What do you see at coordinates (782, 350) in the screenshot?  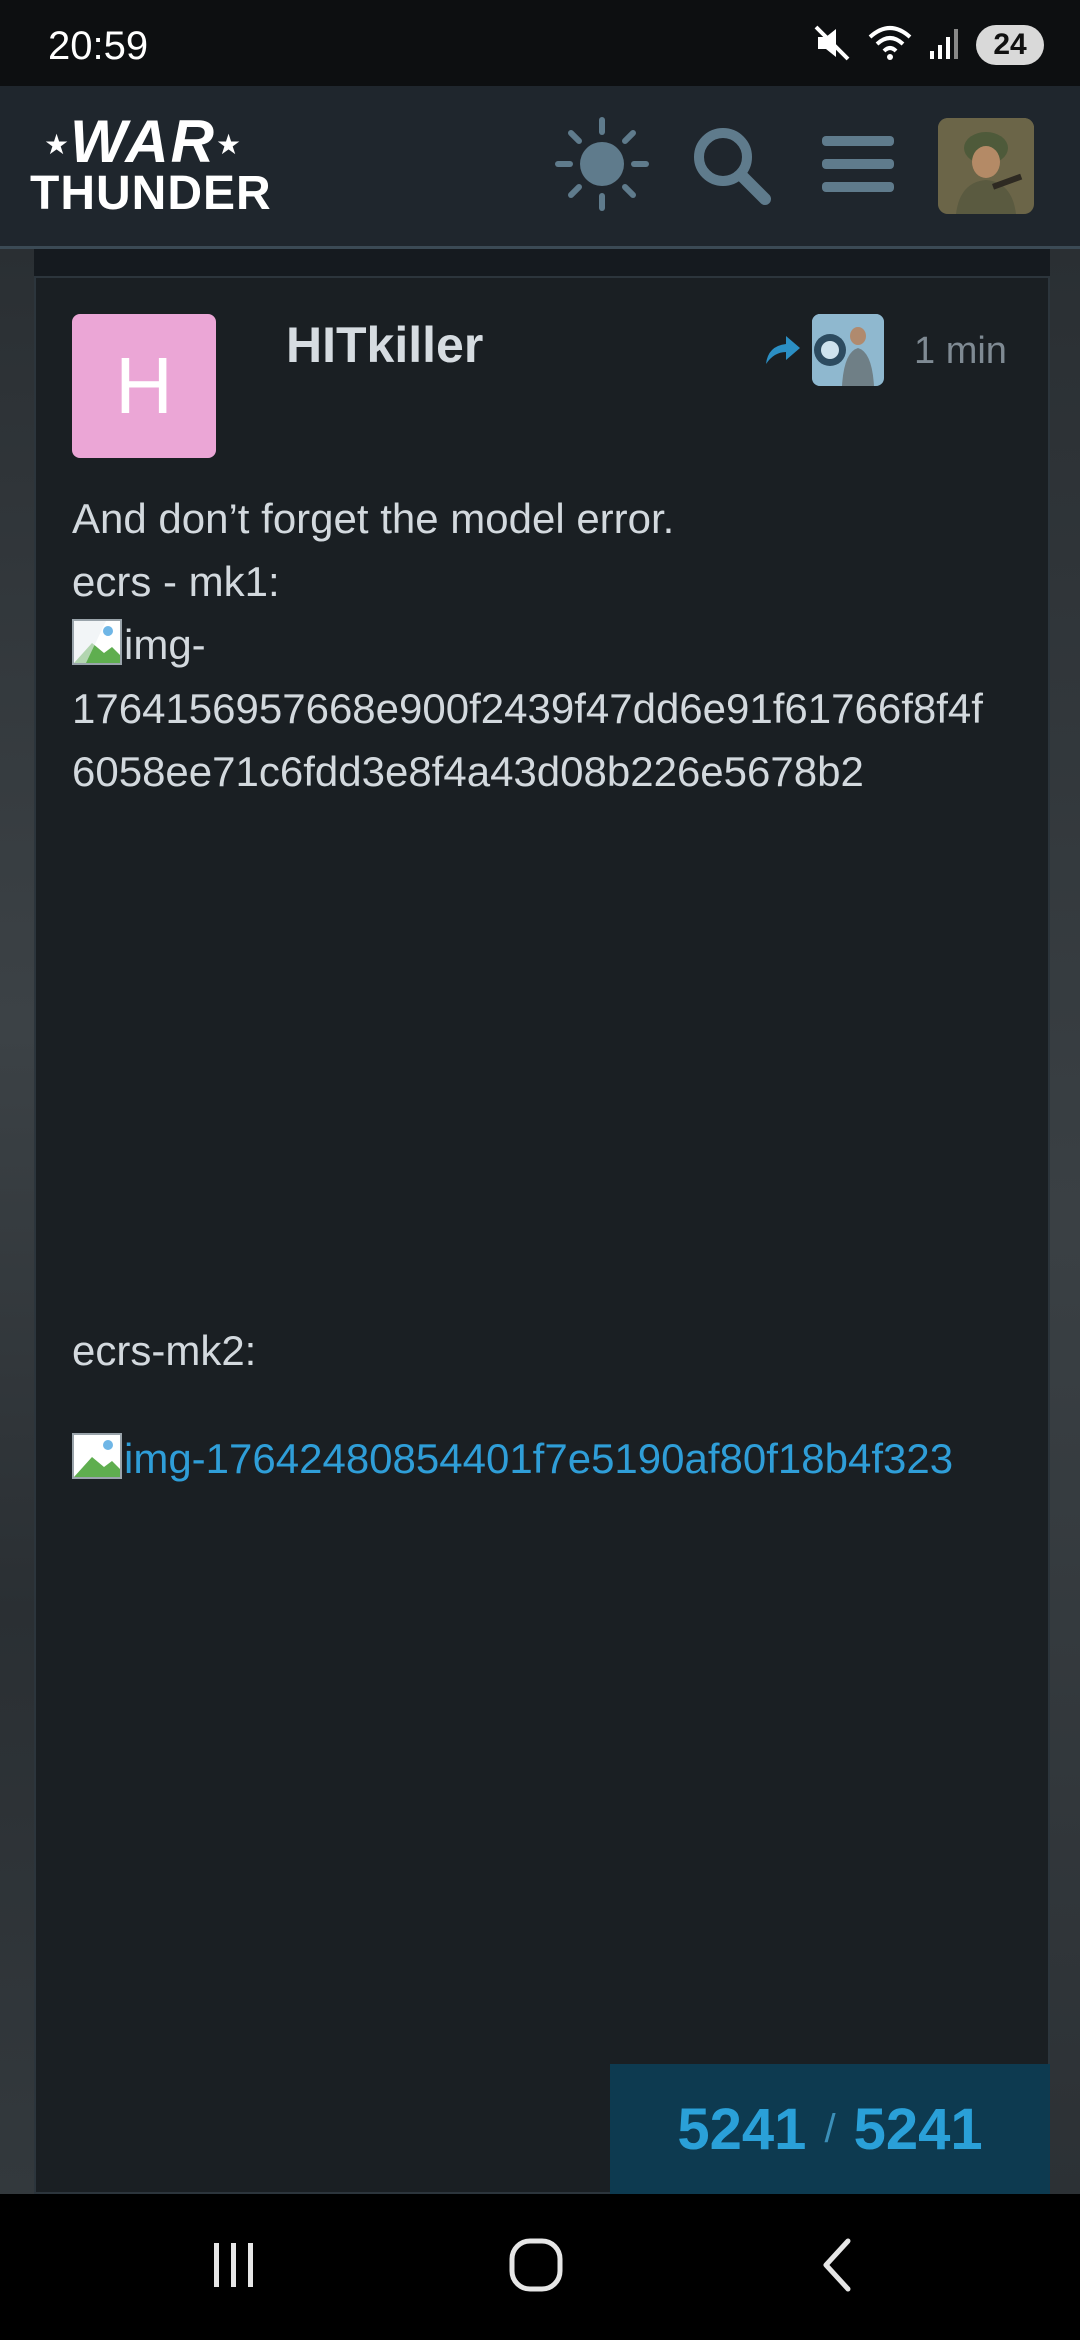 I see `reply-to-icon` at bounding box center [782, 350].